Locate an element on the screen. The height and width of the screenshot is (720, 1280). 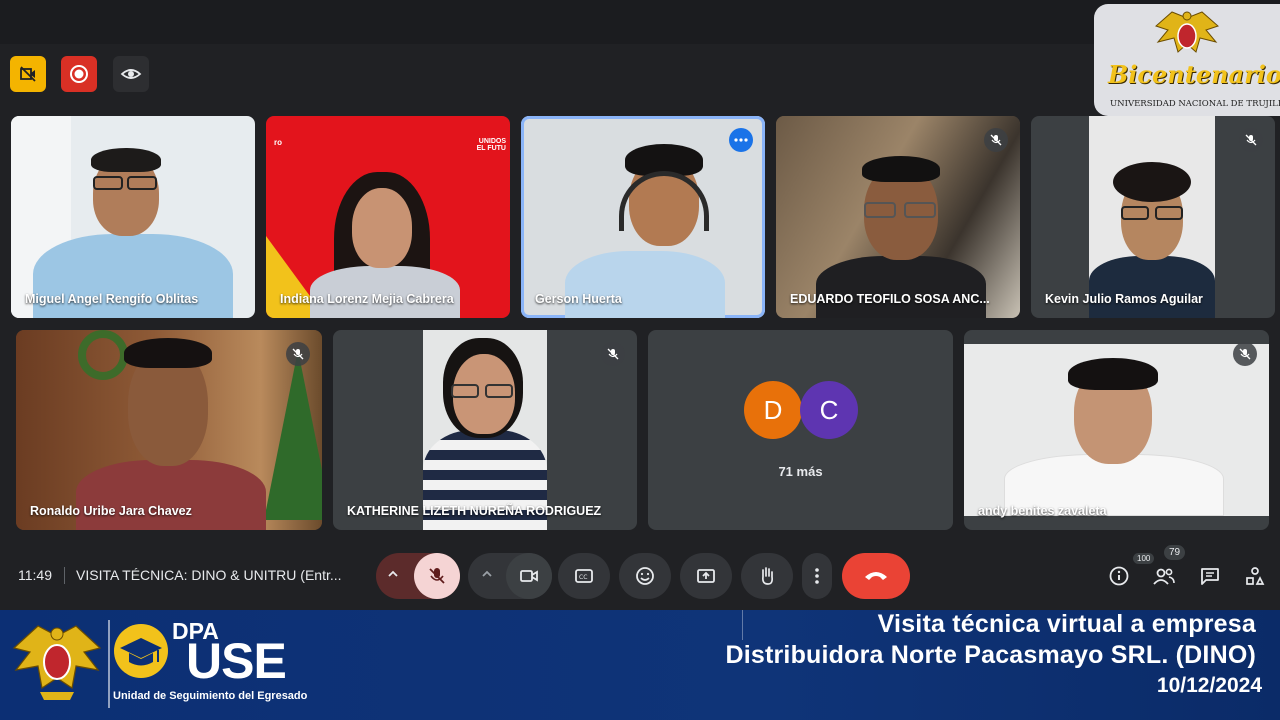
people-count-badge: 79 is located at coordinates (1175, 552).